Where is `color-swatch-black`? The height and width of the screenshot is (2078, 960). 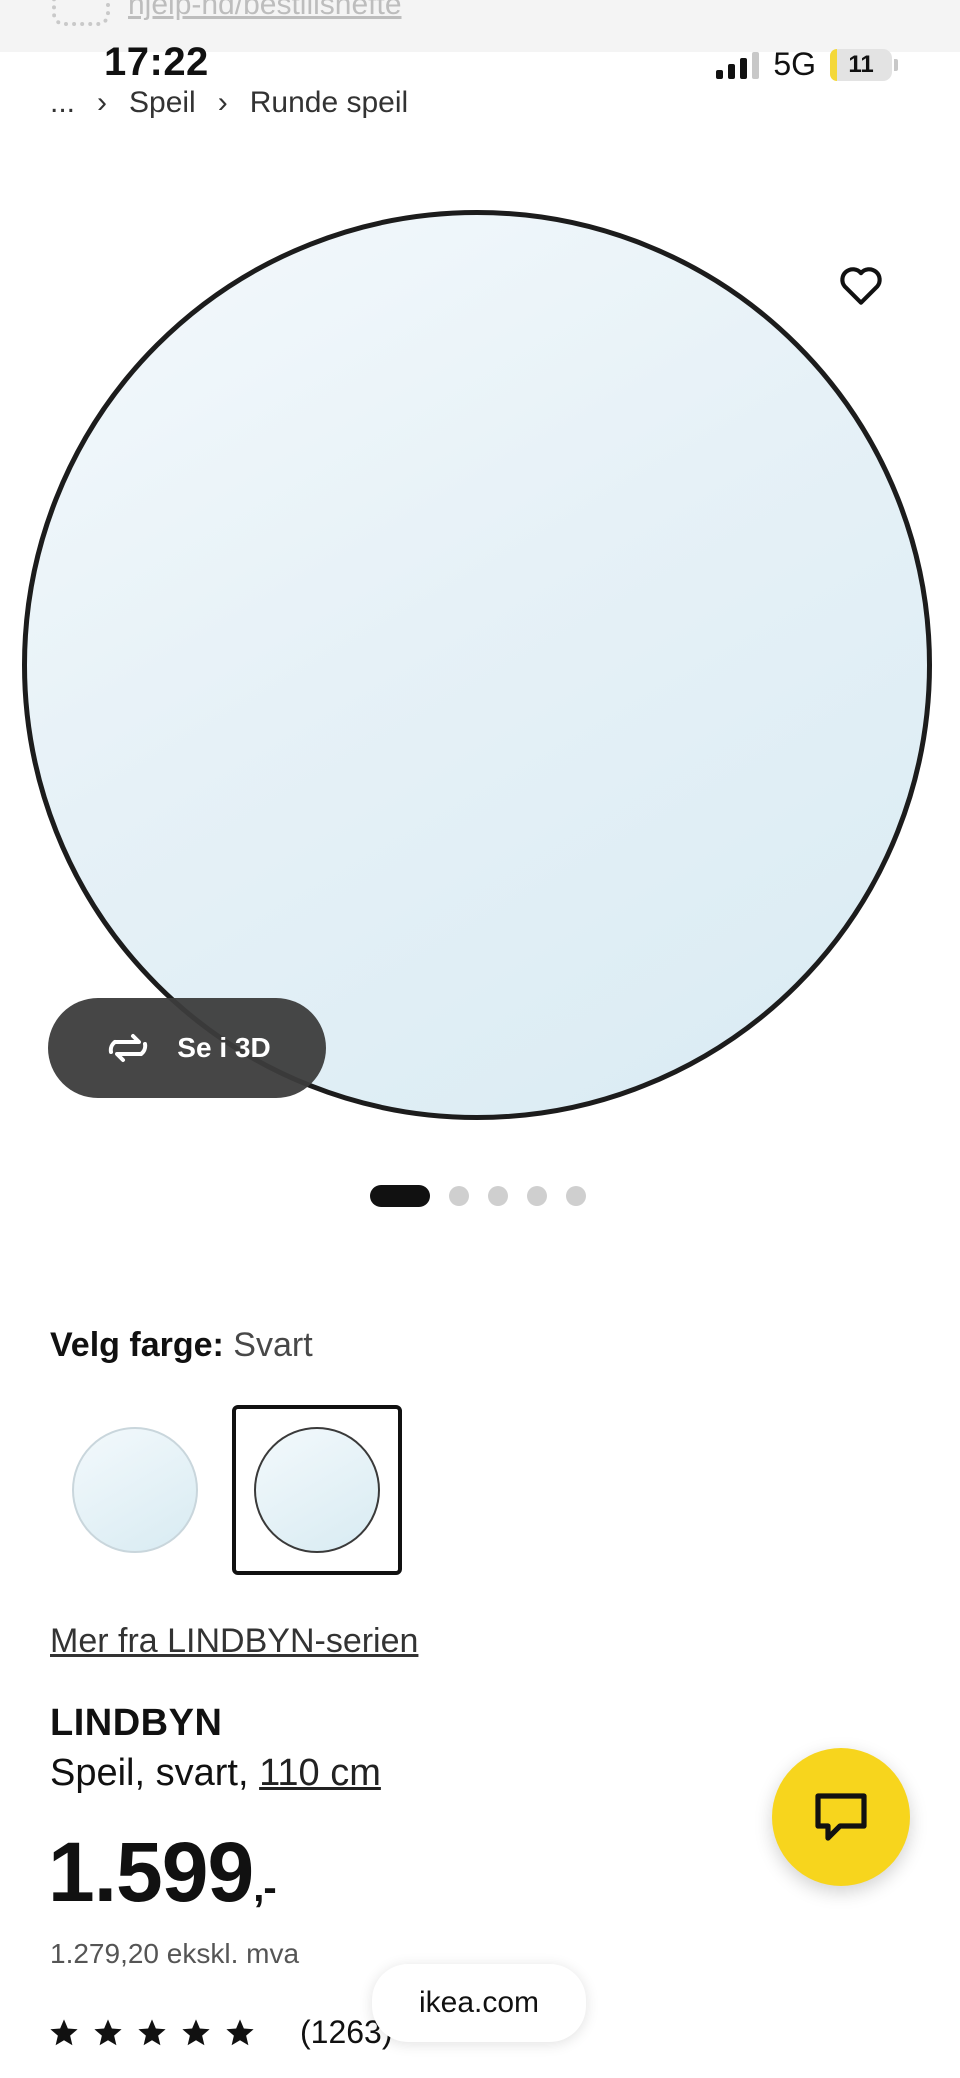
color-swatch-black is located at coordinates (317, 1490).